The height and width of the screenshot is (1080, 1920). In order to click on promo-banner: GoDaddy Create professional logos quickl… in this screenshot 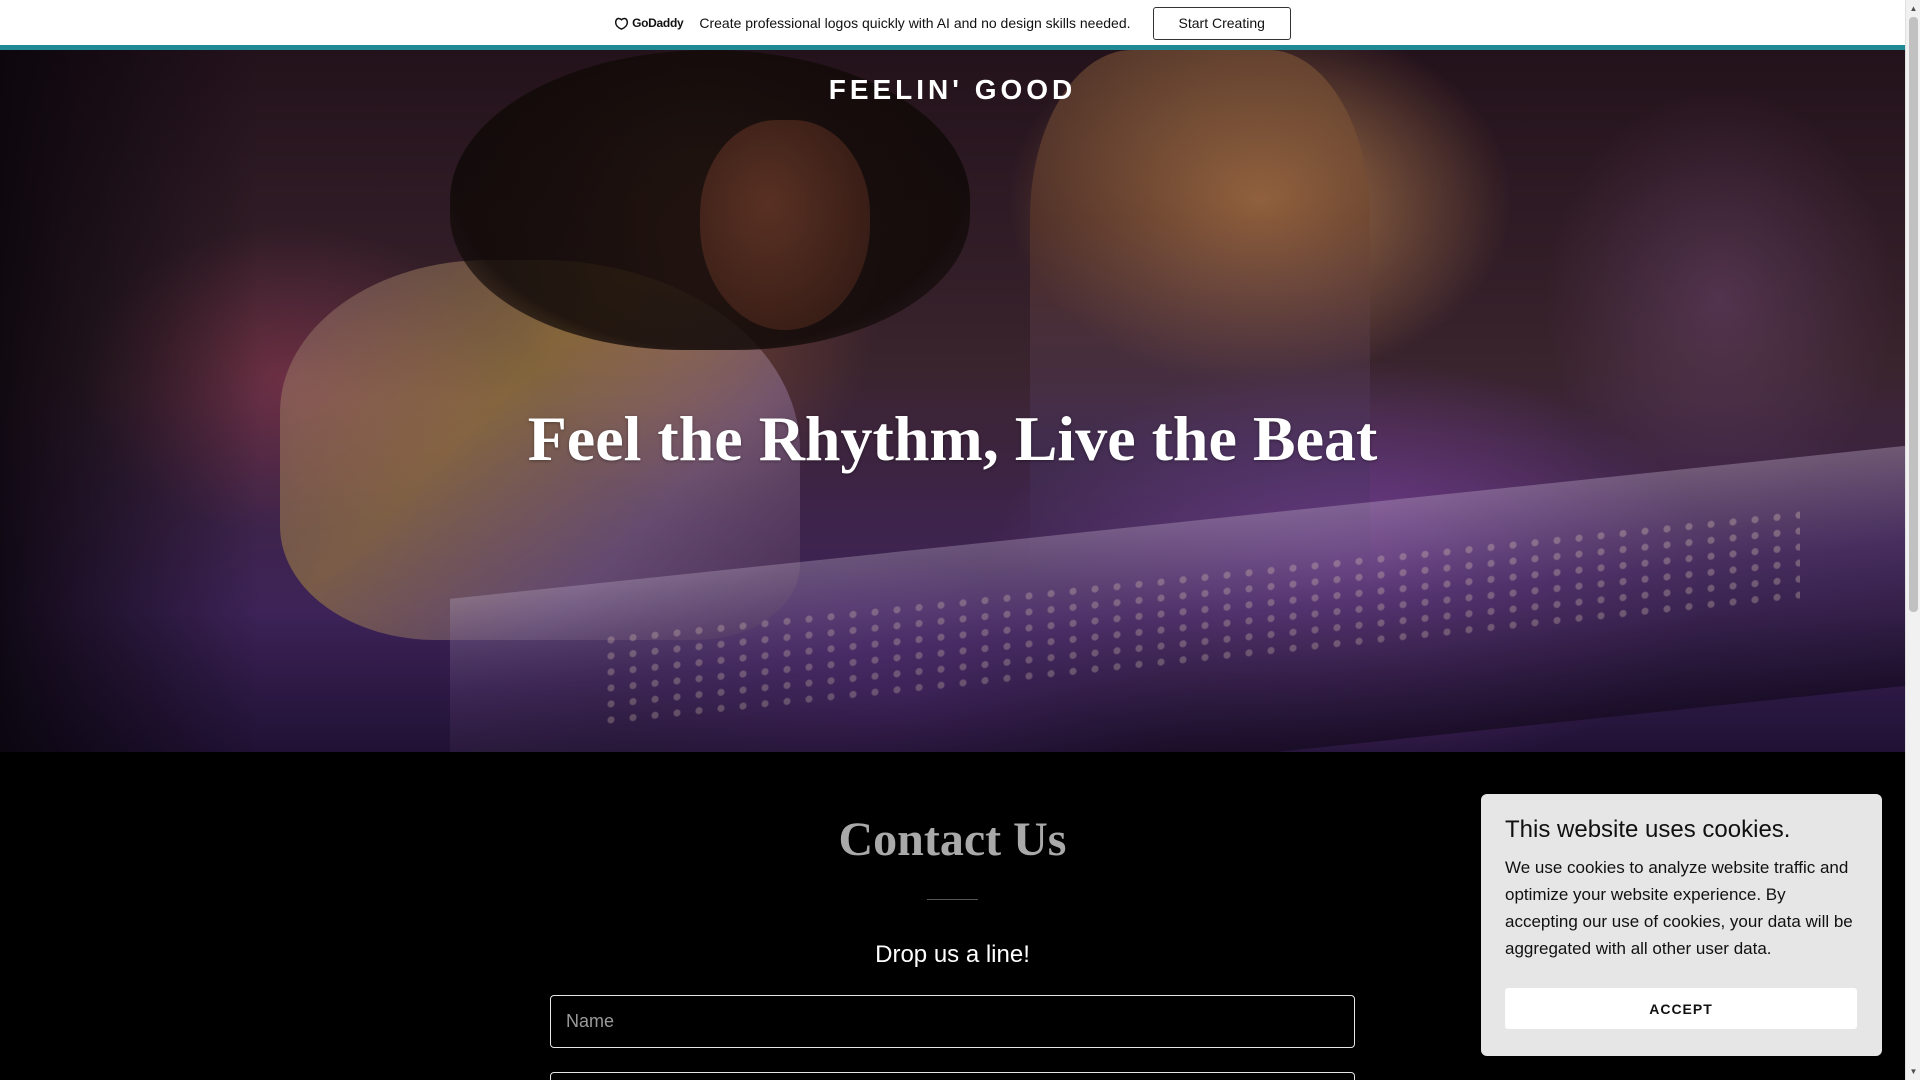, I will do `click(952, 23)`.